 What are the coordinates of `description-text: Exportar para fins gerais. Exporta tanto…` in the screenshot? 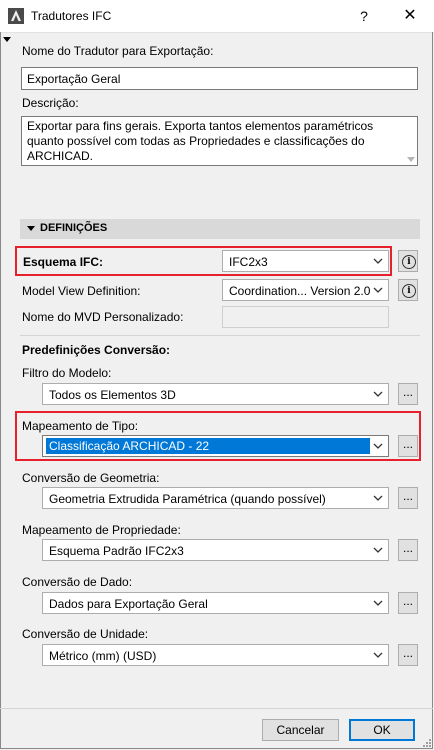 It's located at (200, 141).